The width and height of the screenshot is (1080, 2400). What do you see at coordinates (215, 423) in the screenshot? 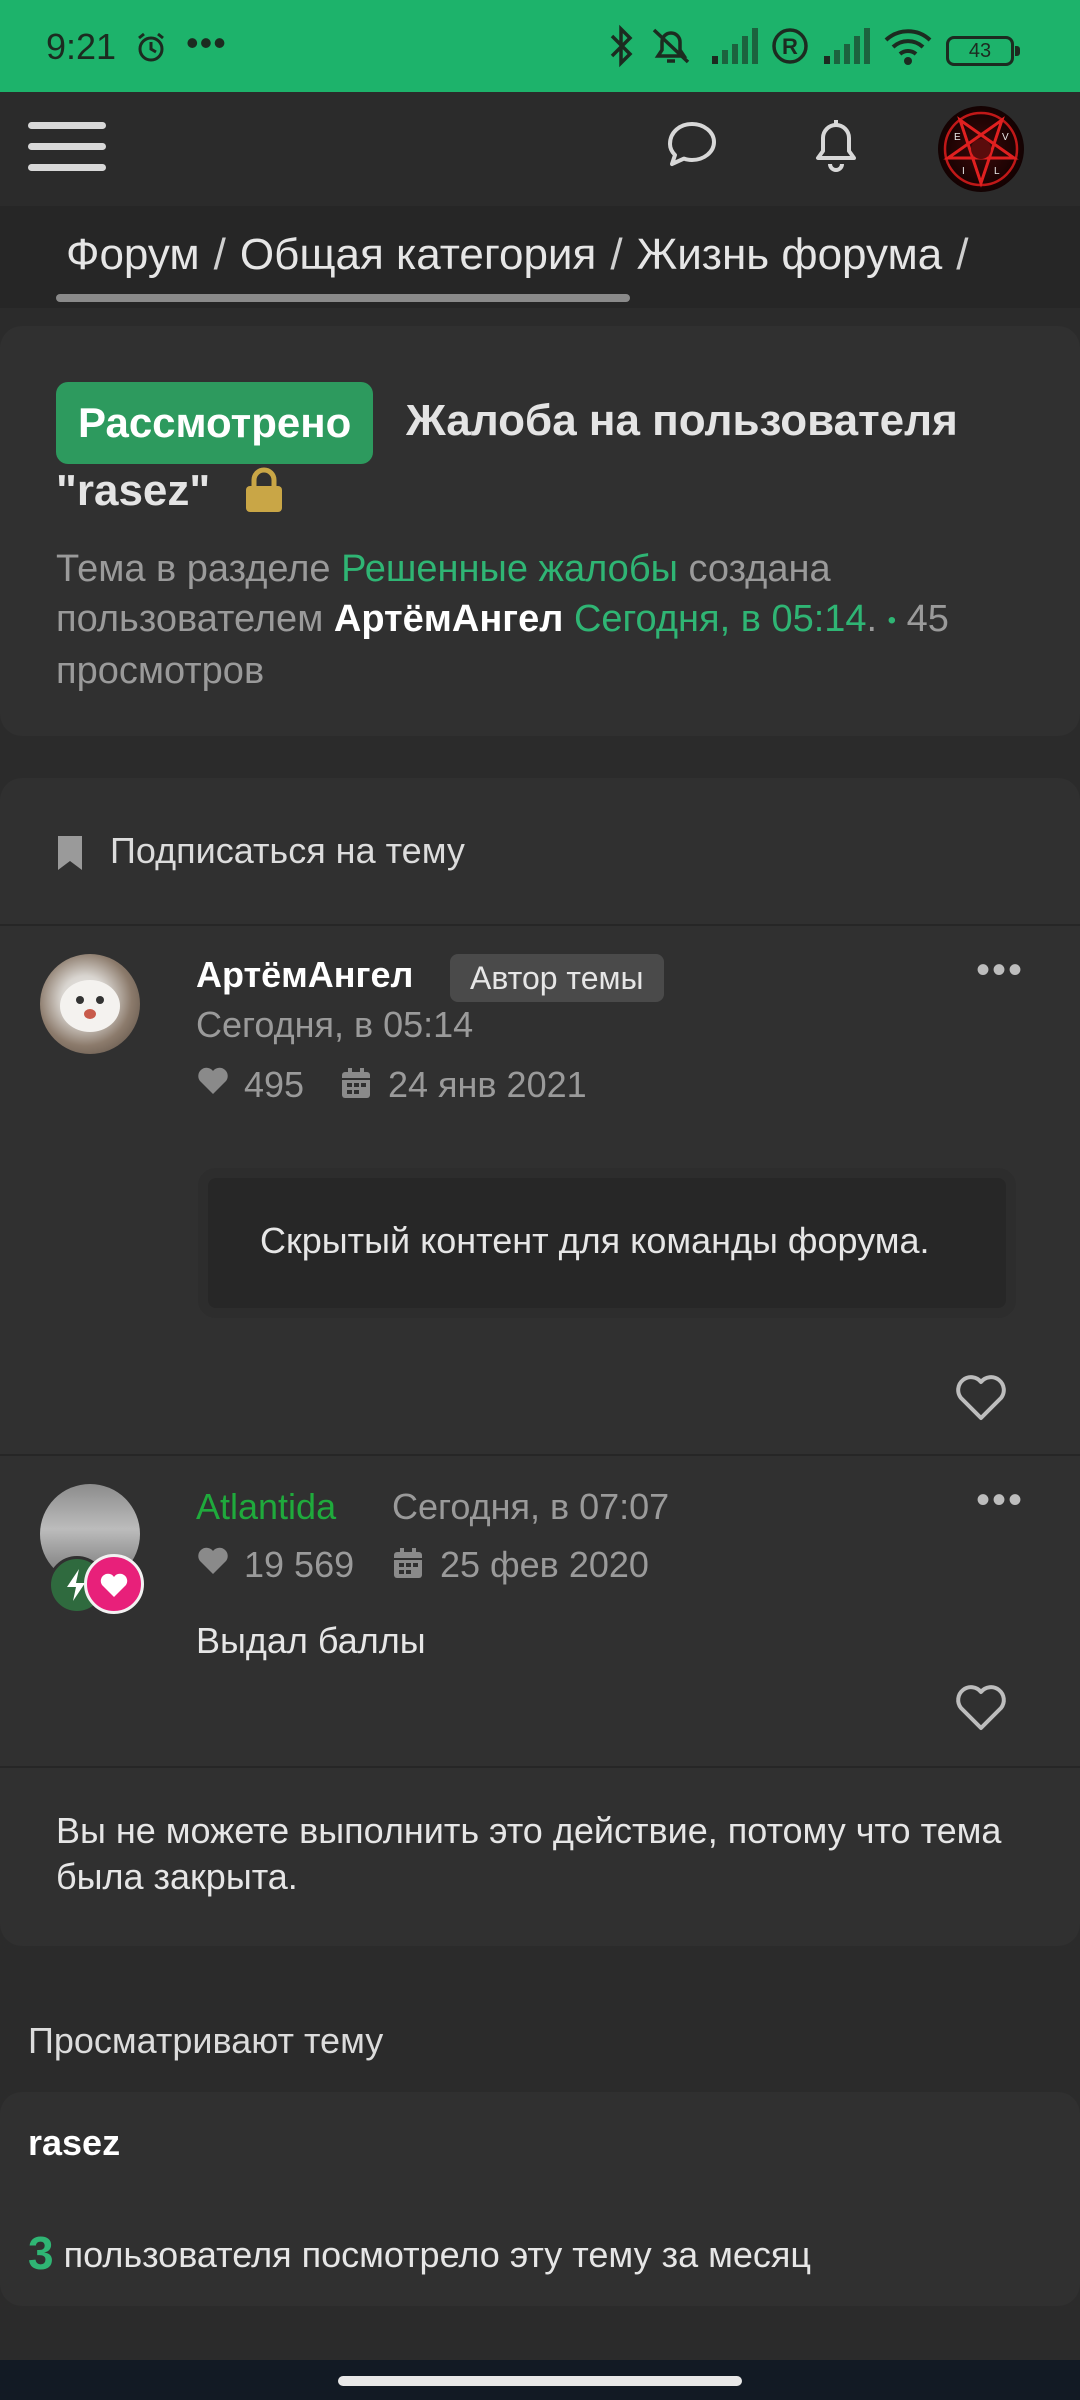
I see `status-tag: Рассмотрено` at bounding box center [215, 423].